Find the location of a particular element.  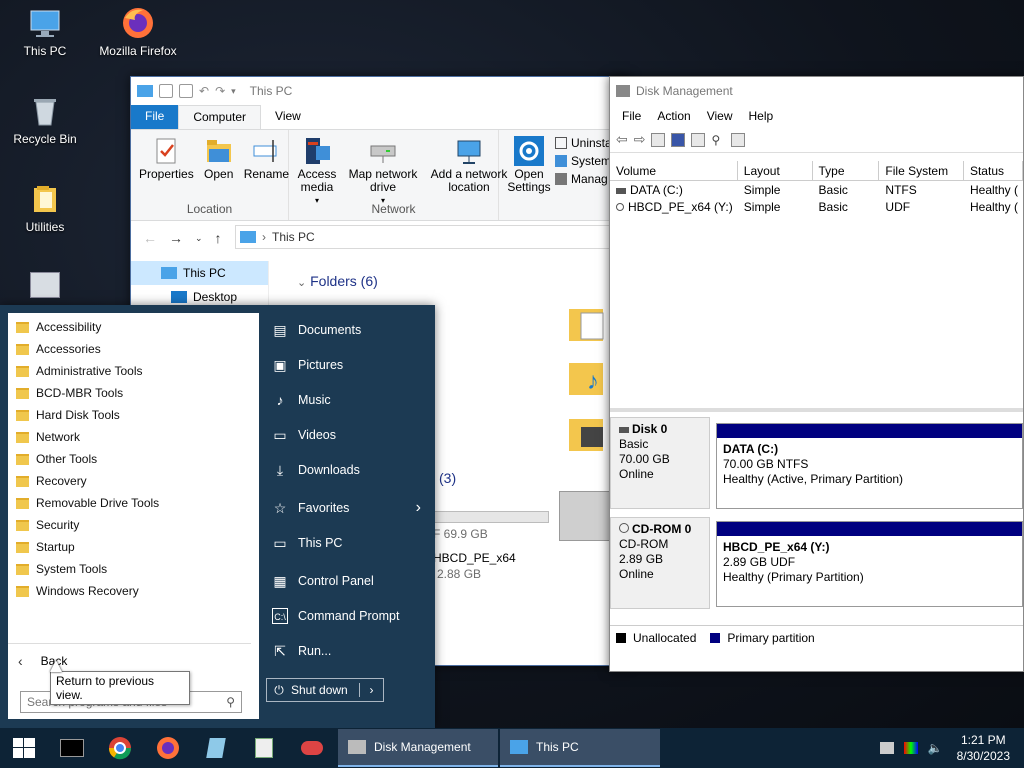

start-item-pictures: ▣ Pictures is located at coordinates (348, 364).